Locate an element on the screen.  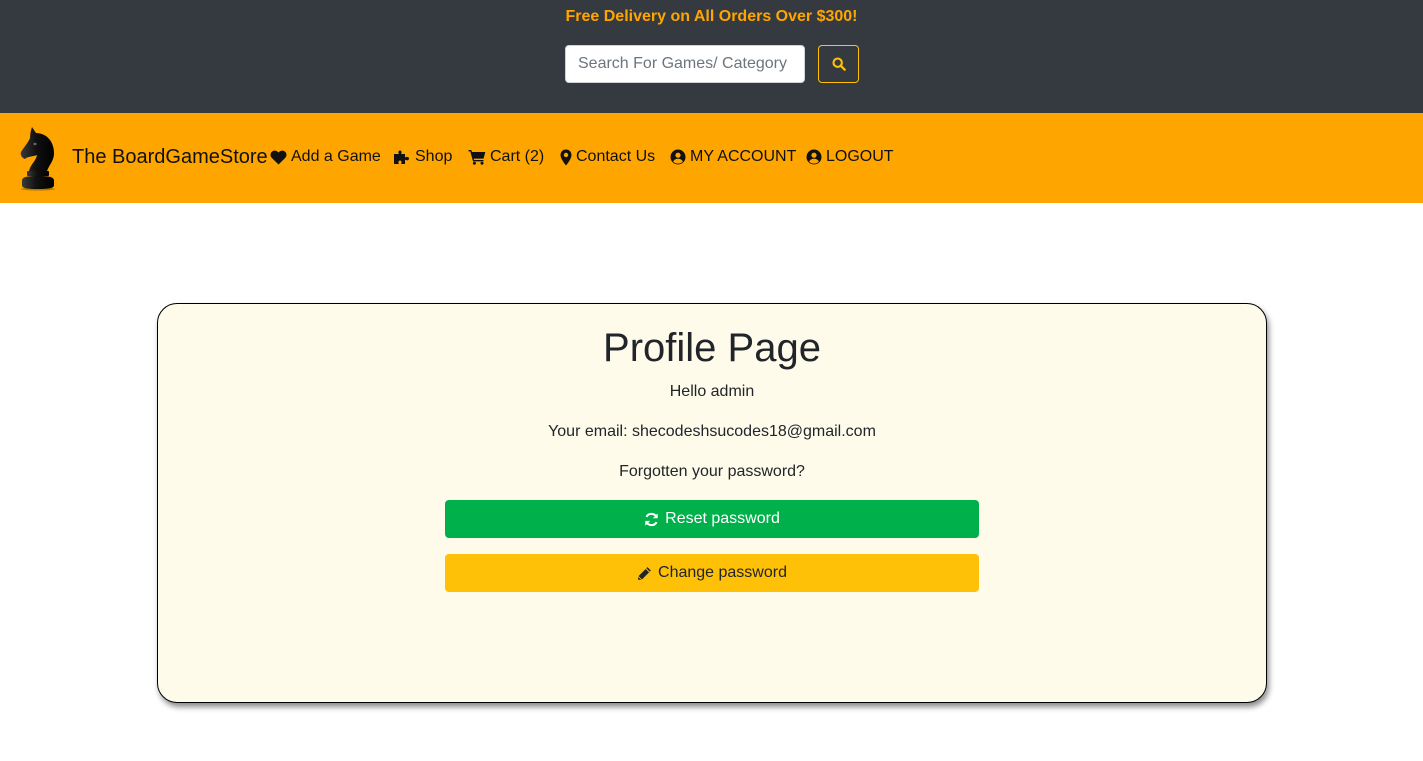
reset-password-label: Reset password is located at coordinates (722, 518).